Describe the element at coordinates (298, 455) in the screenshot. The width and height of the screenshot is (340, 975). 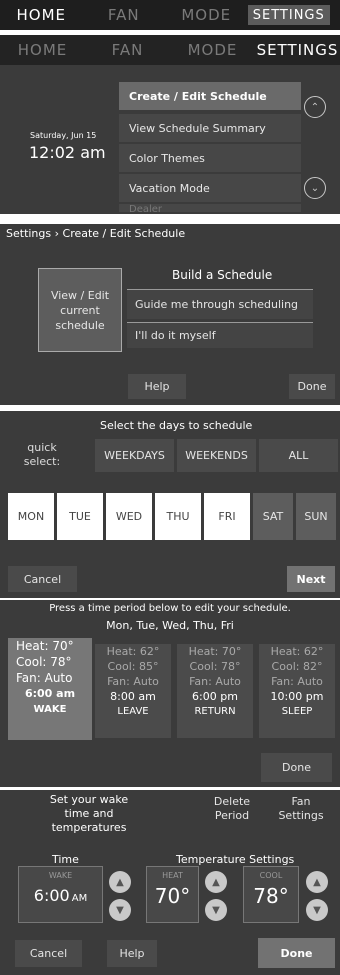
I see `all-button: ALL` at that location.